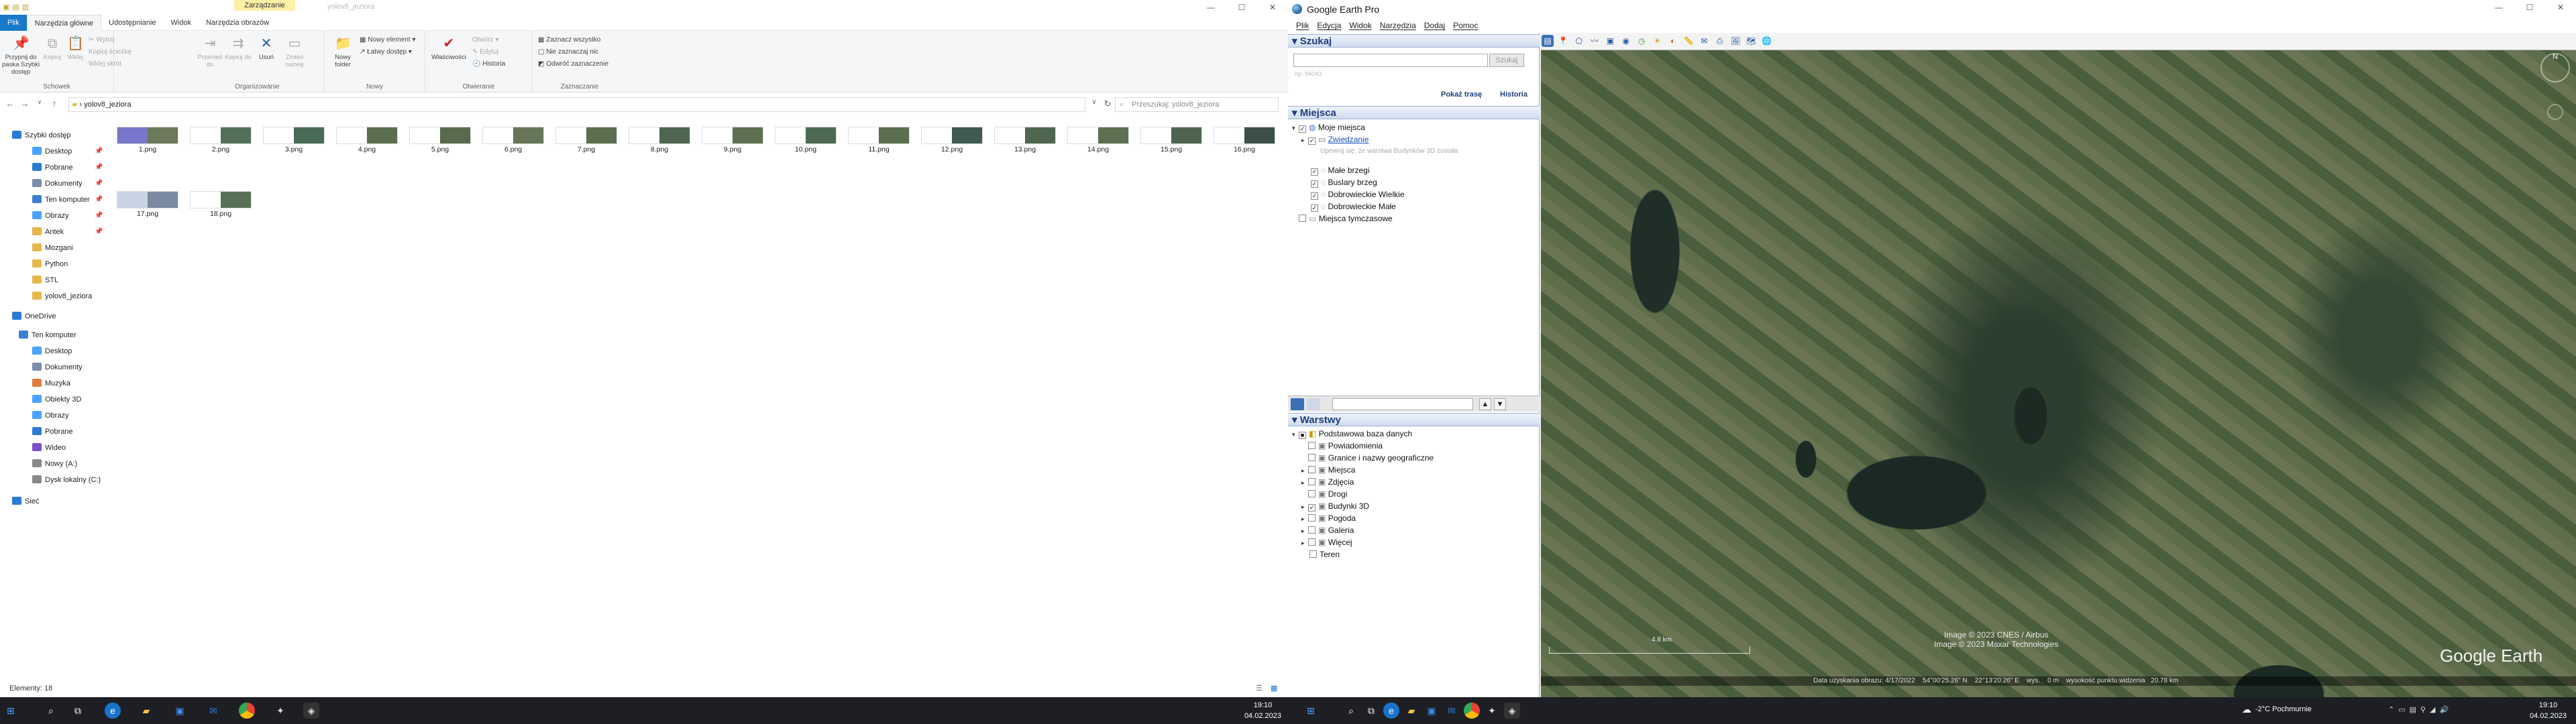 The width and height of the screenshot is (2576, 724). I want to click on new-folder-button: 📁 Nowy folder, so click(342, 52).